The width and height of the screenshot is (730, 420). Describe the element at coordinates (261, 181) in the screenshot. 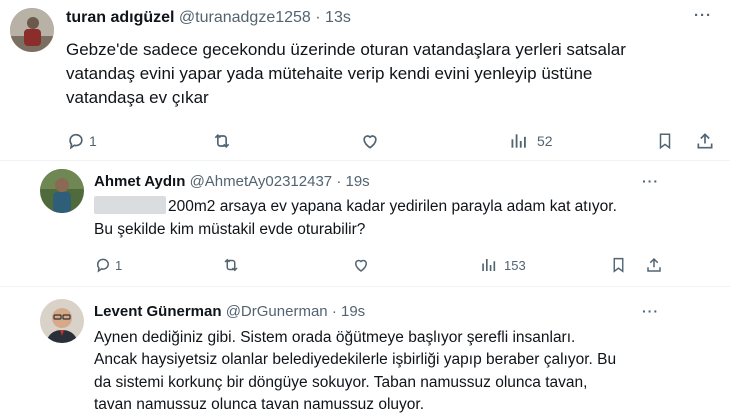

I see `author-handle: @AhmetAy02312437` at that location.